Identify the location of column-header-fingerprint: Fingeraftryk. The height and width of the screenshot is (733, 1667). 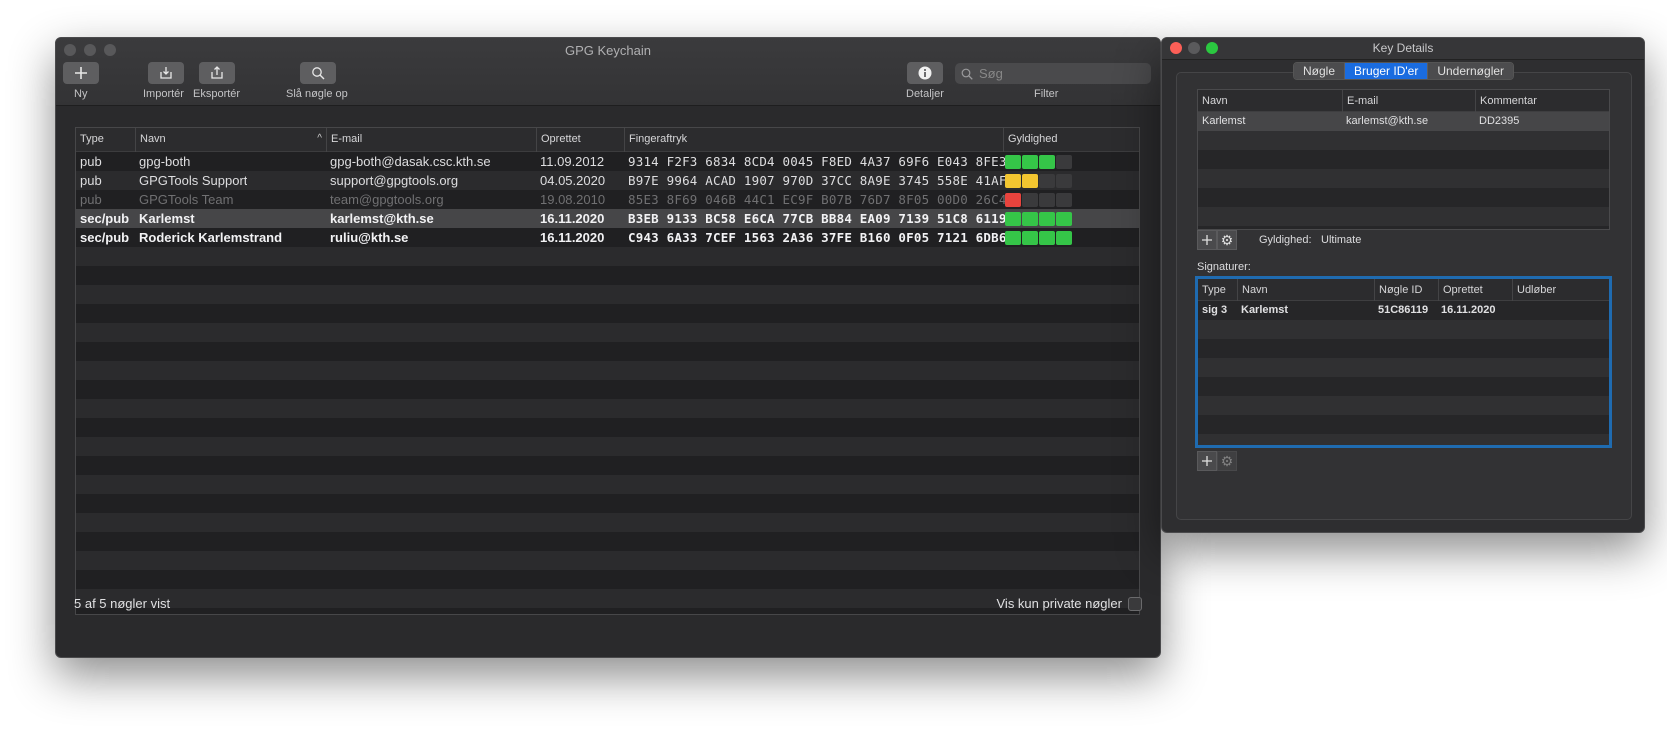
(813, 140).